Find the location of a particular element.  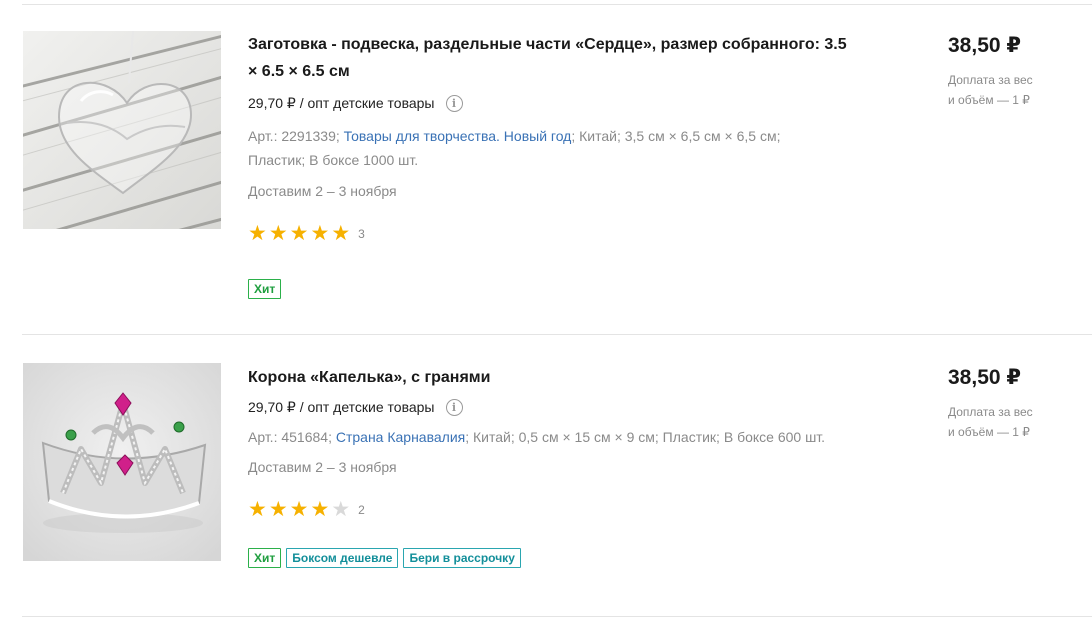

category-link: Товары для творчества. Новый год is located at coordinates (458, 136).